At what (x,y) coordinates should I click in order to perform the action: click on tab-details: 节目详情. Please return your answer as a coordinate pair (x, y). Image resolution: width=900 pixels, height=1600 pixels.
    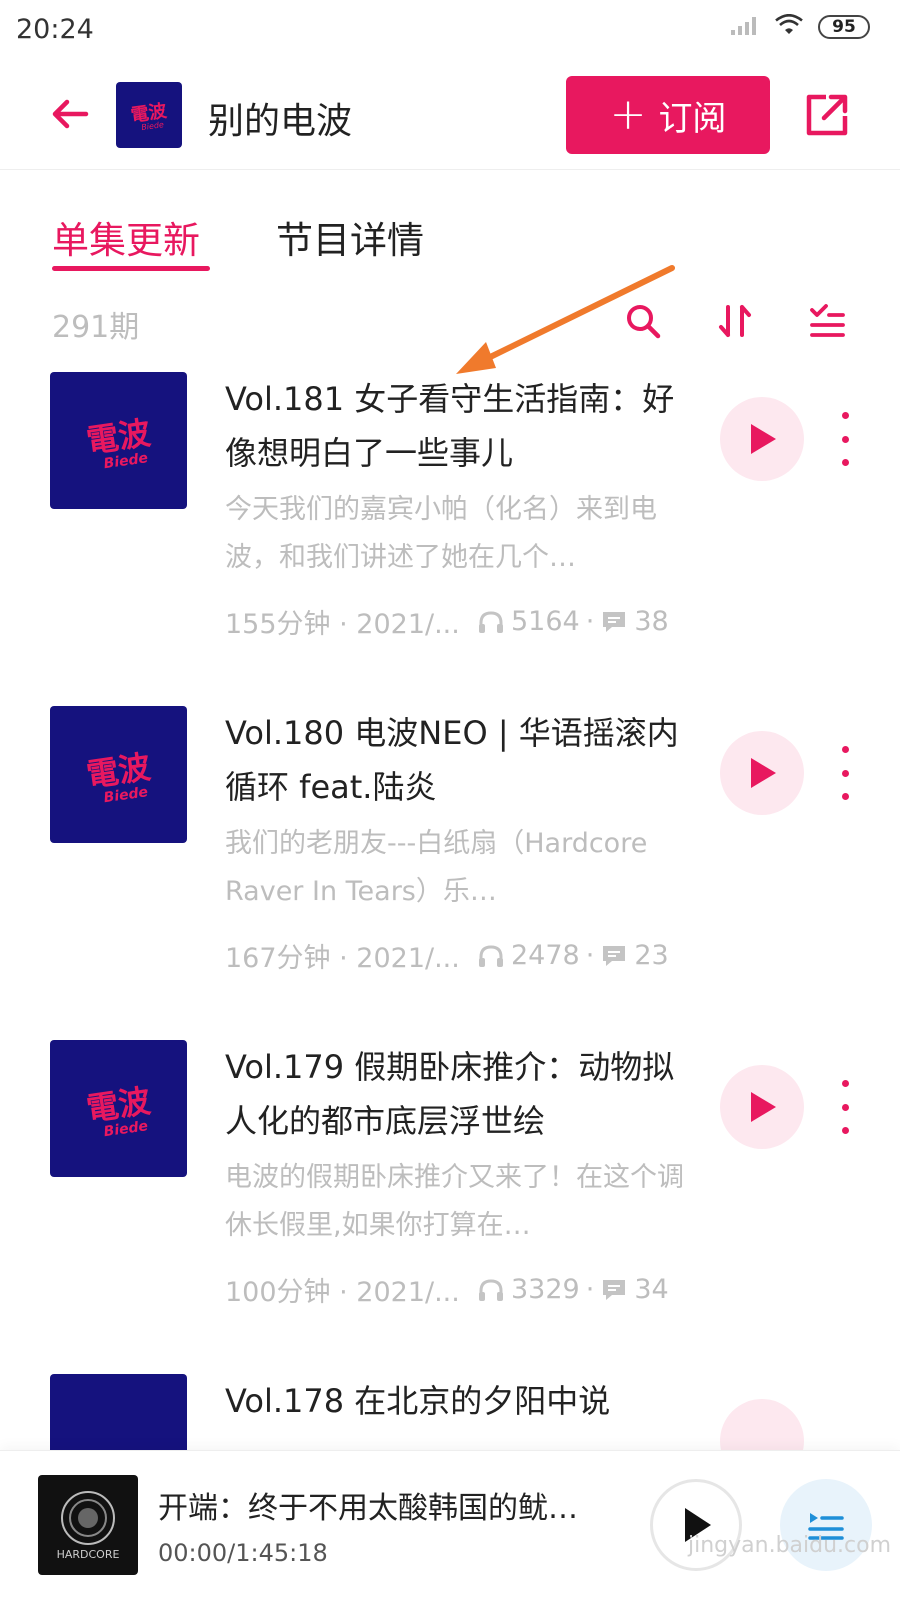
    Looking at the image, I should click on (350, 237).